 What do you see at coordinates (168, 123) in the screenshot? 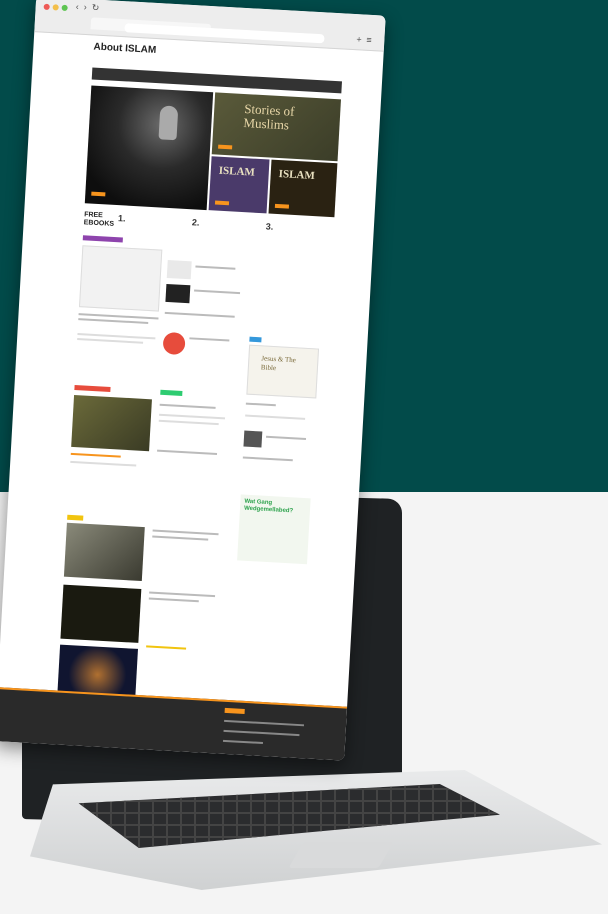
I see `microphone-image` at bounding box center [168, 123].